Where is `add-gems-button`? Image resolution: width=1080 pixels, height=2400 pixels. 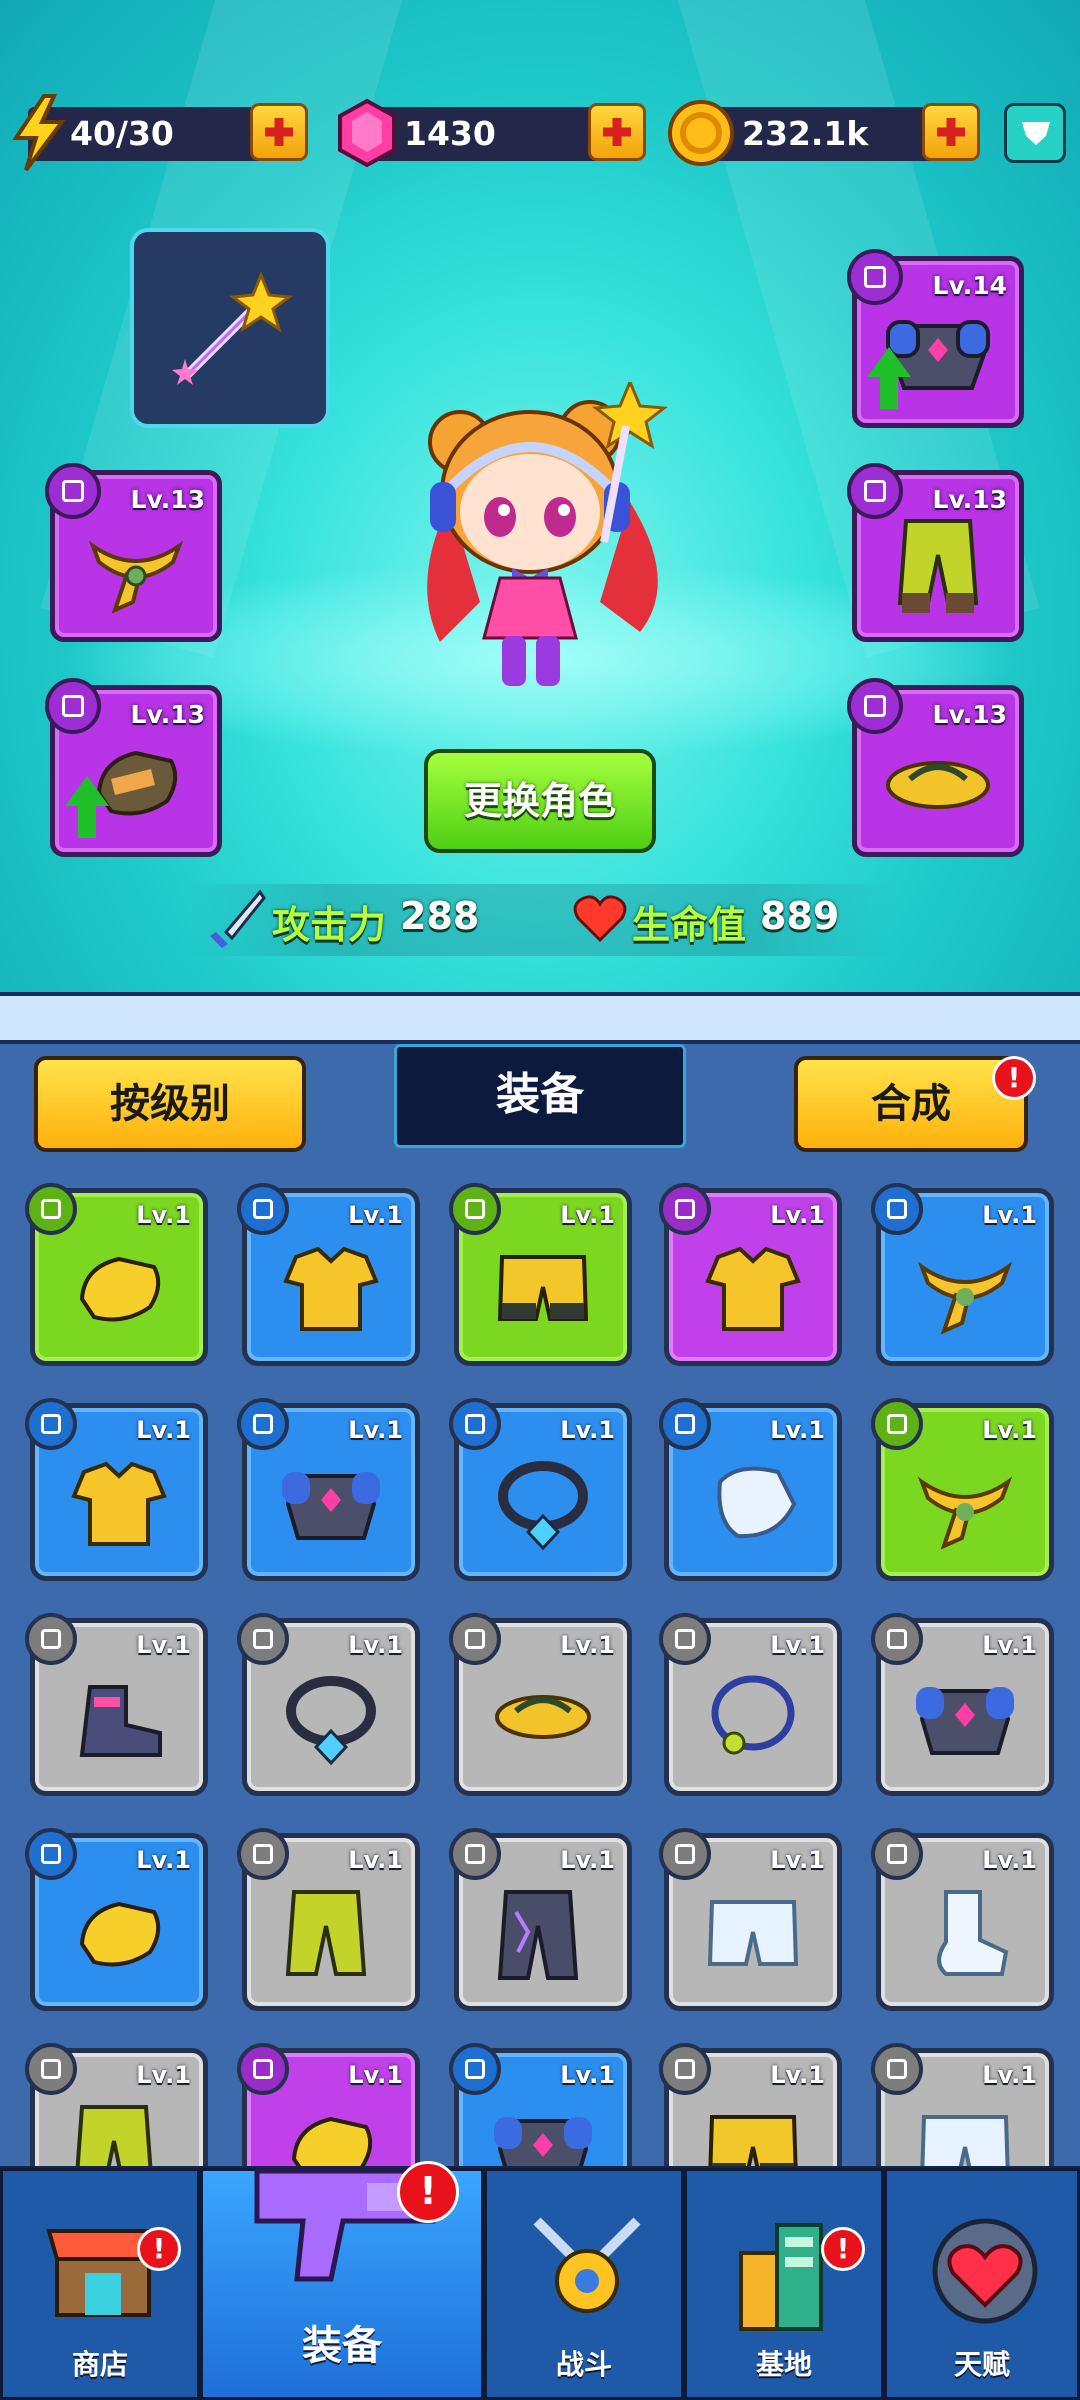 add-gems-button is located at coordinates (617, 132).